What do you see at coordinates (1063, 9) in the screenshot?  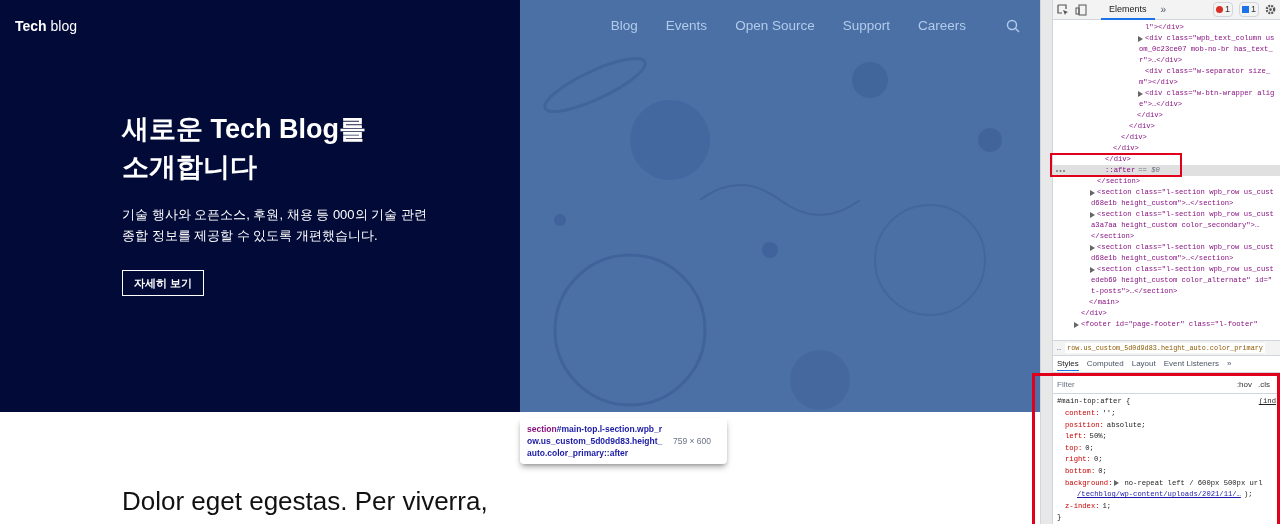 I see `inspect-icon` at bounding box center [1063, 9].